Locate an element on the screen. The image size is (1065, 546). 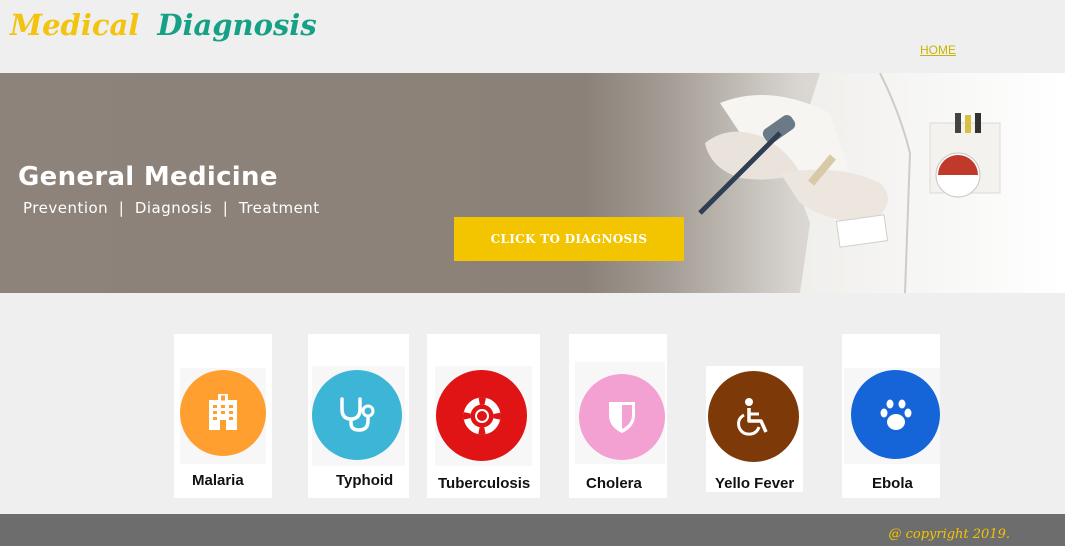
tuberculosis-icon-circle is located at coordinates (481, 415).